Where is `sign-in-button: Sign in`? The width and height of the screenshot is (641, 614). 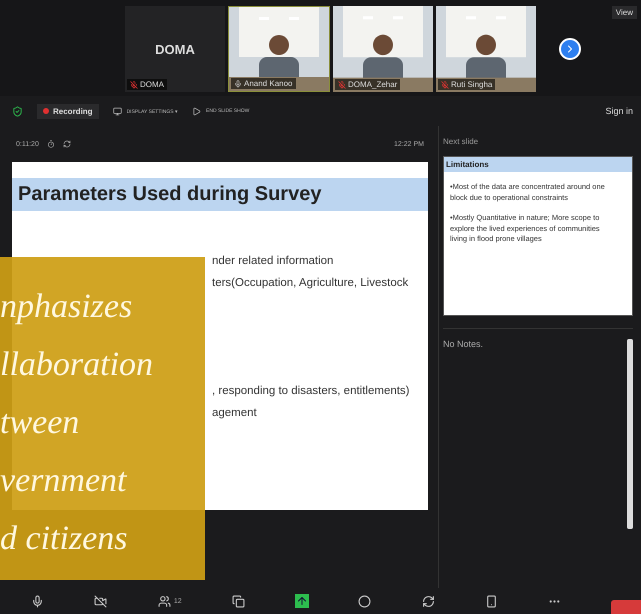
sign-in-button: Sign in is located at coordinates (619, 111).